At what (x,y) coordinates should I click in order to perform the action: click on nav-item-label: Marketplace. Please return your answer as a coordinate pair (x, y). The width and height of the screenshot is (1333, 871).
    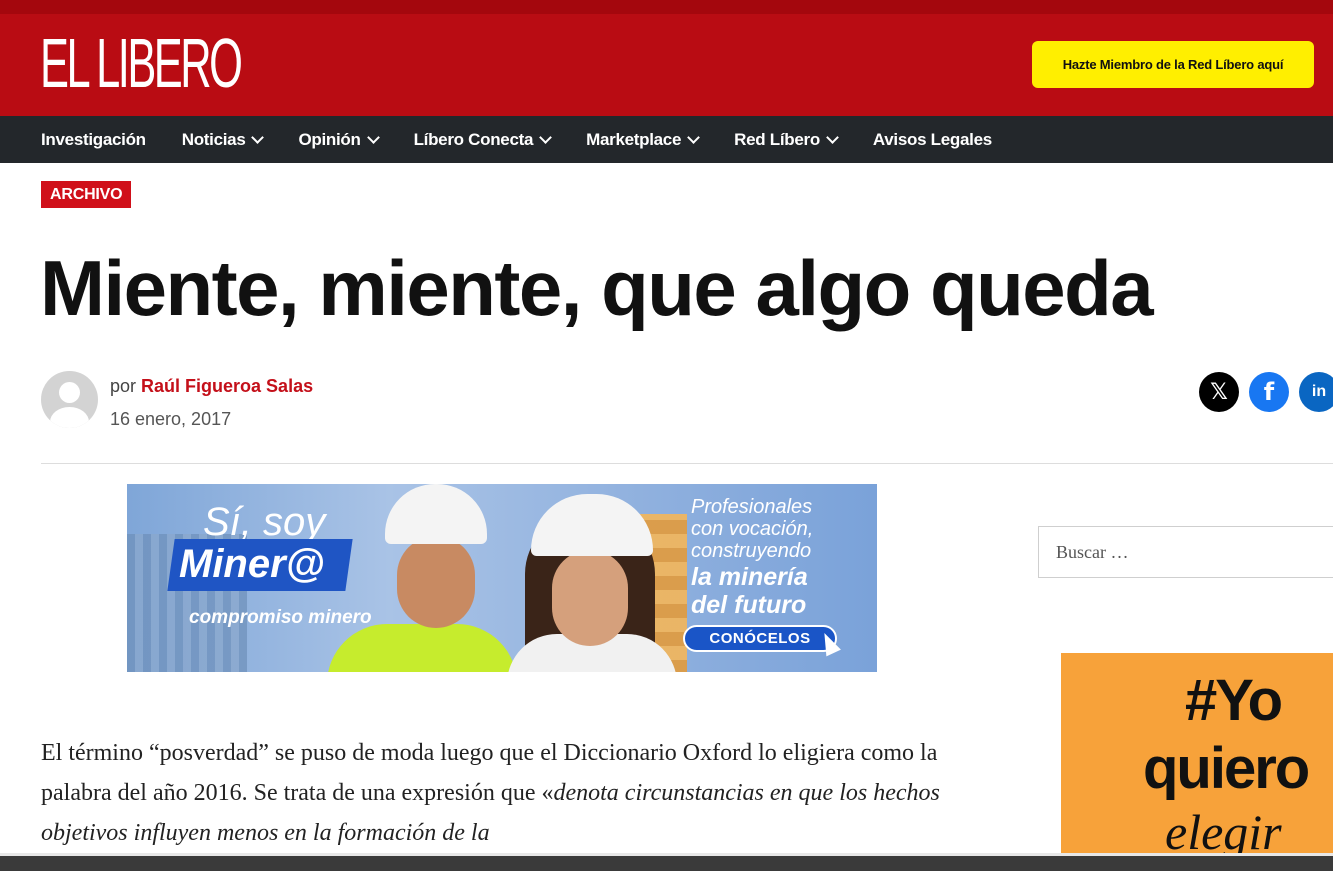
    Looking at the image, I should click on (634, 139).